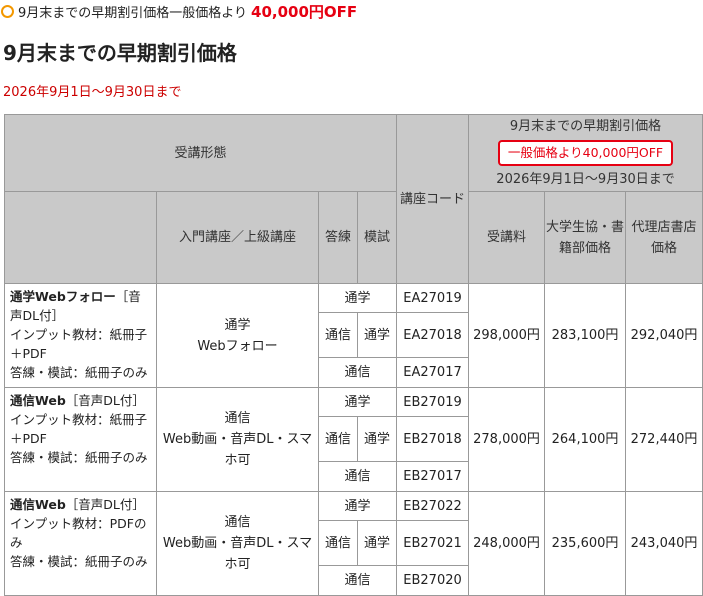  What do you see at coordinates (92, 92) in the screenshot?
I see `discount-period: 2026年9月1日〜9月30日まで` at bounding box center [92, 92].